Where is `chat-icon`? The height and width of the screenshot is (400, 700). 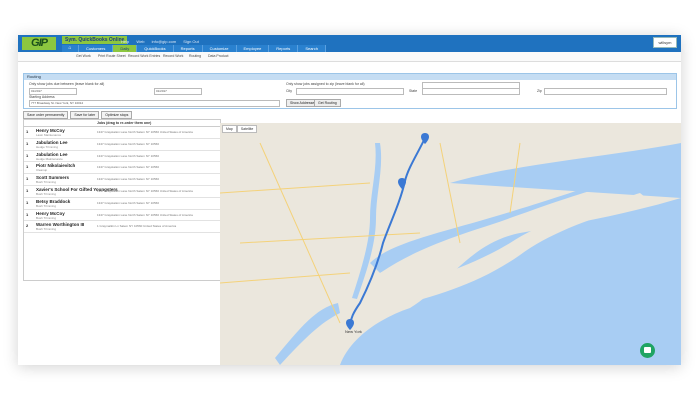
chat-icon is located at coordinates (647, 350).